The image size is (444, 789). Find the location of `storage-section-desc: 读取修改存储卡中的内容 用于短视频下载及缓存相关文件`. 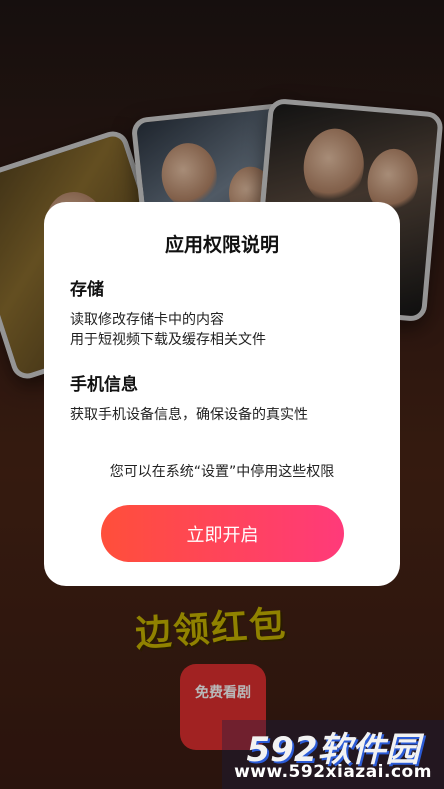

storage-section-desc: 读取修改存储卡中的内容 用于短视频下载及缓存相关文件 is located at coordinates (222, 330).